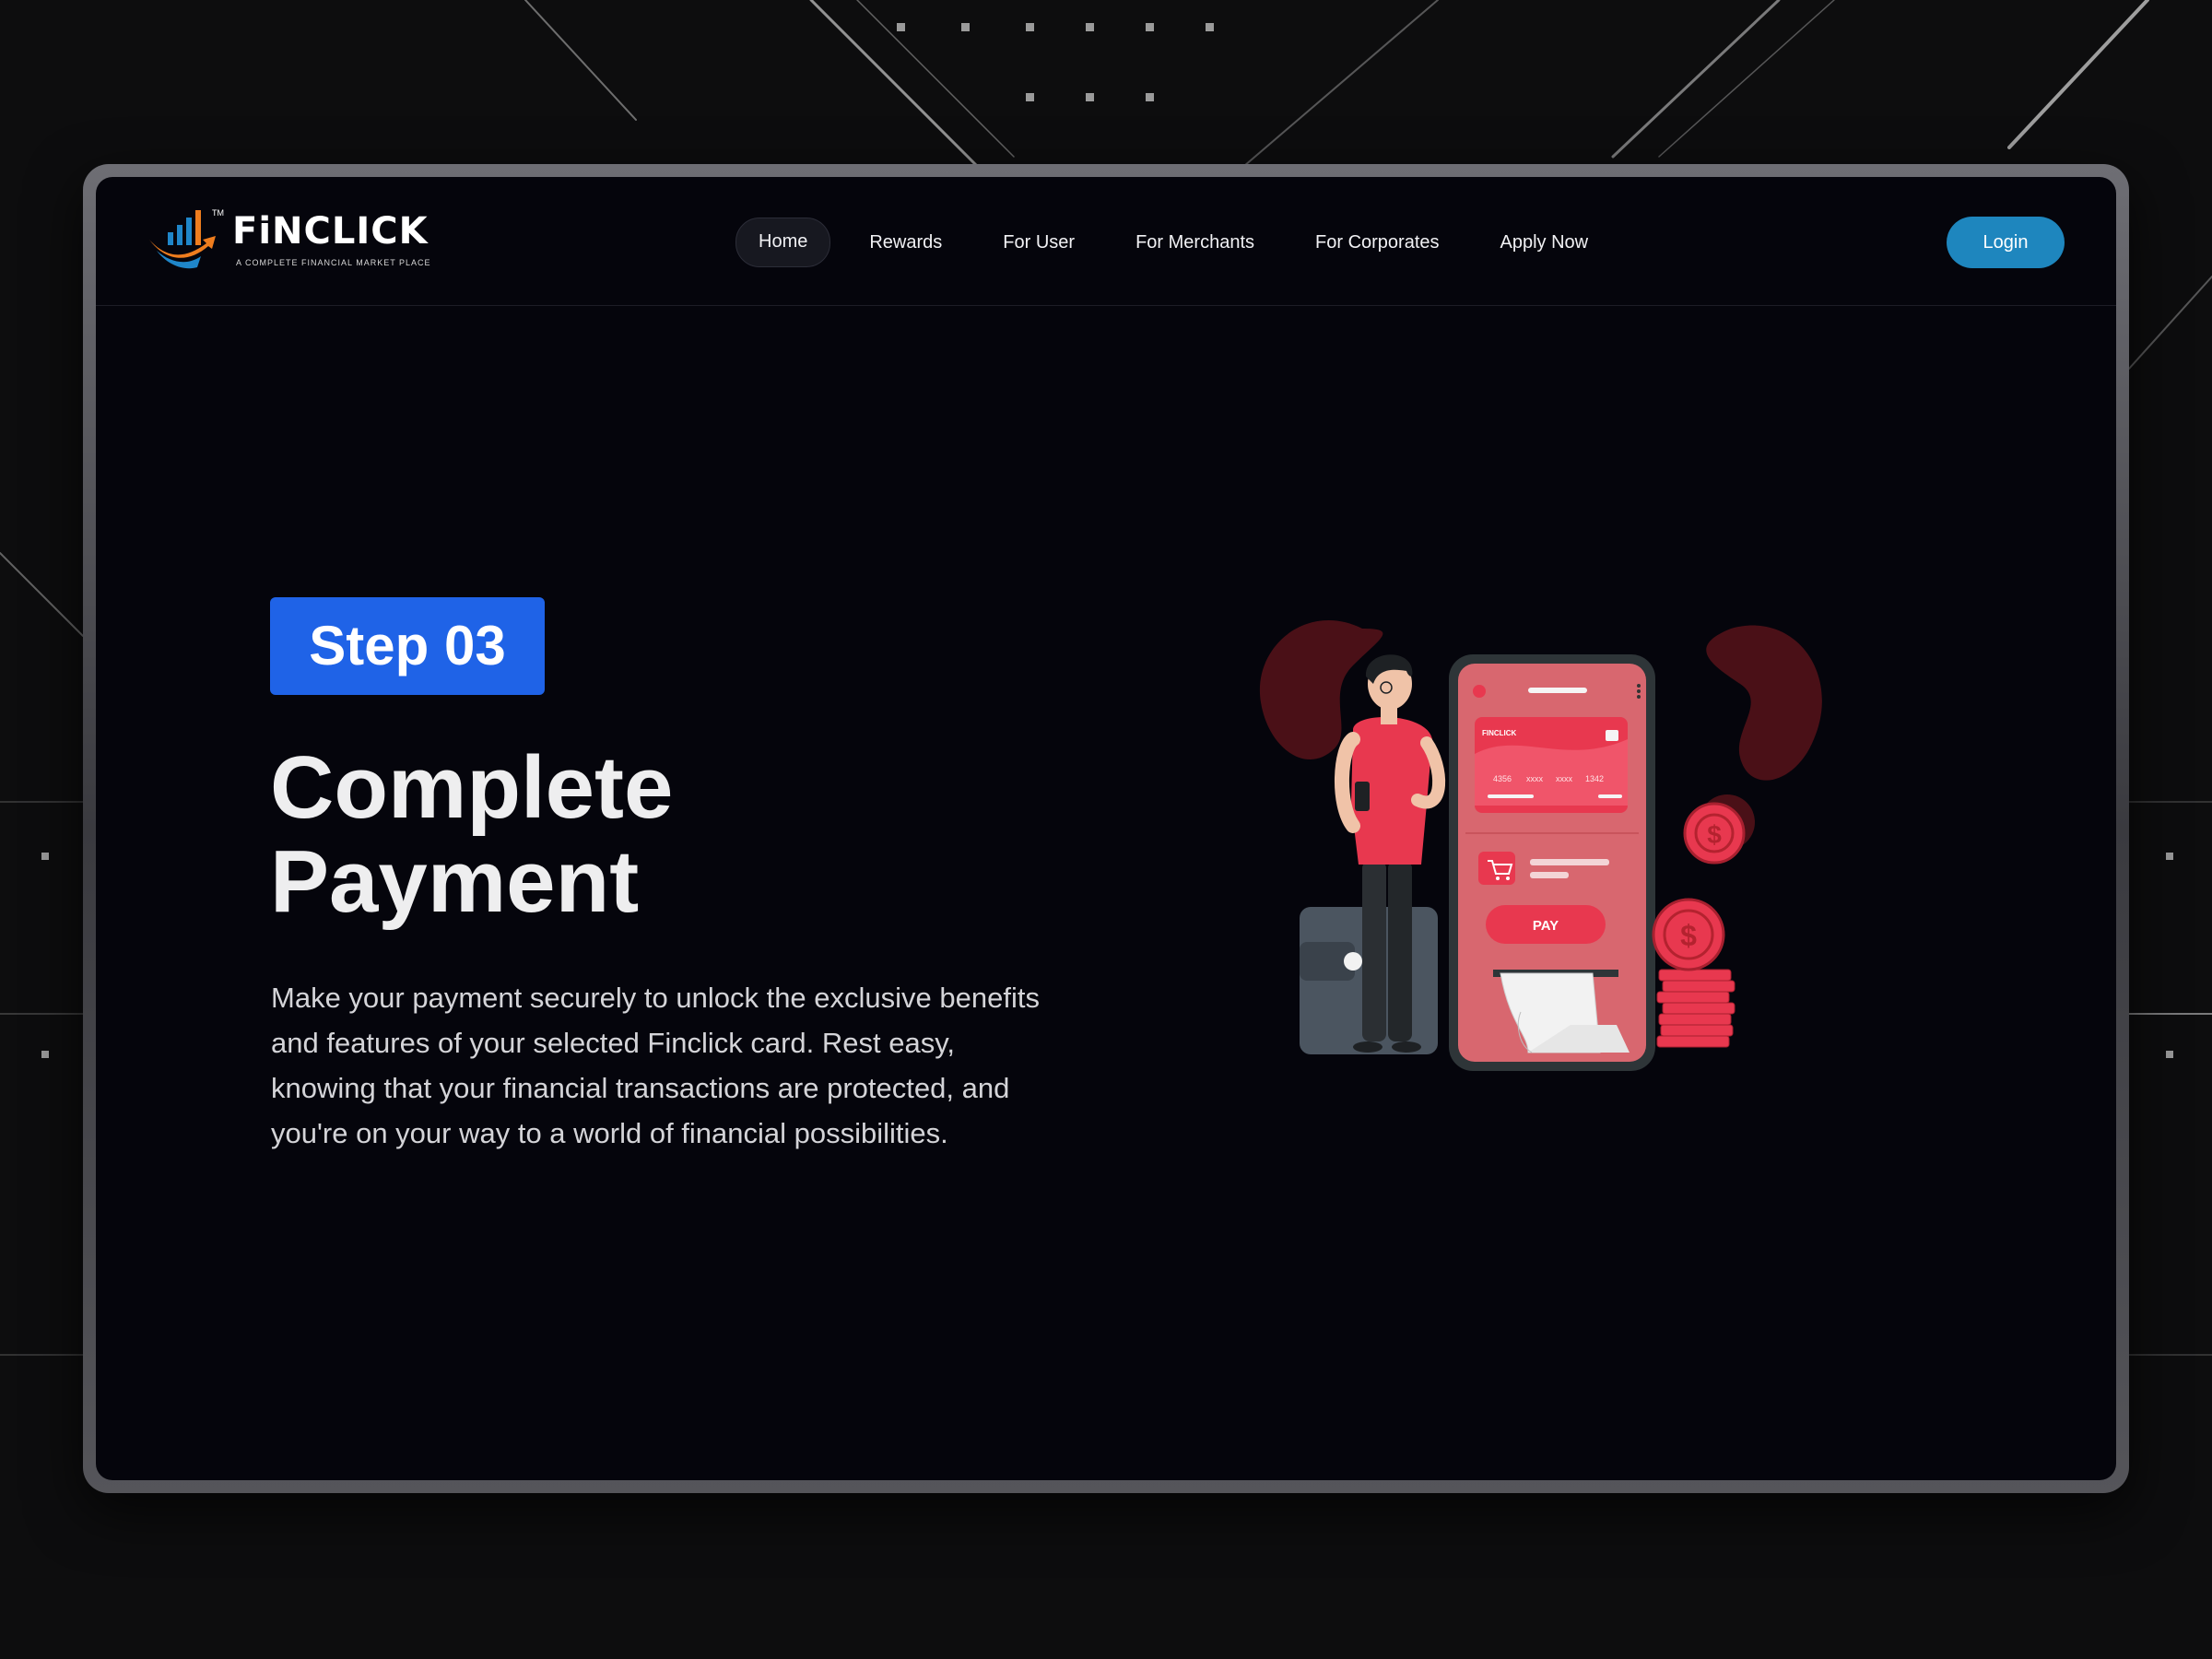  Describe the element at coordinates (1039, 242) in the screenshot. I see `nav-item-for-user: For User` at that location.